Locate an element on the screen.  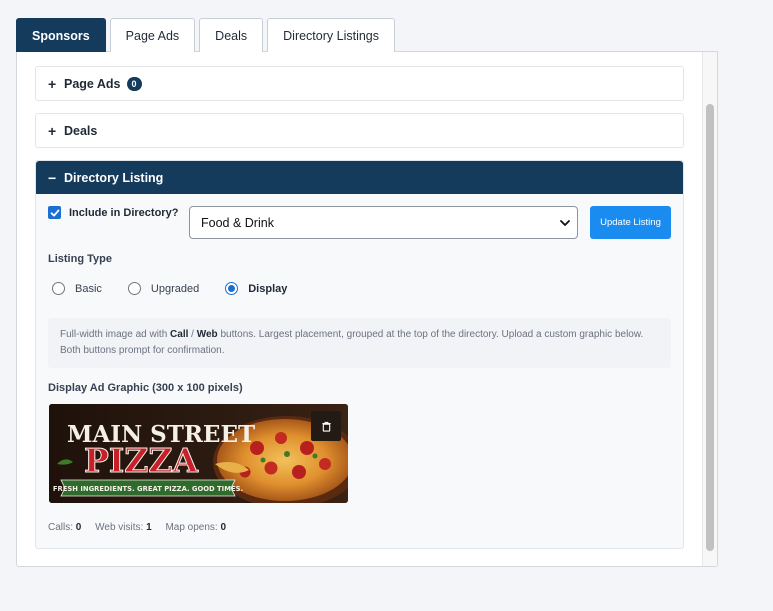
check-icon is located at coordinates (54, 212).